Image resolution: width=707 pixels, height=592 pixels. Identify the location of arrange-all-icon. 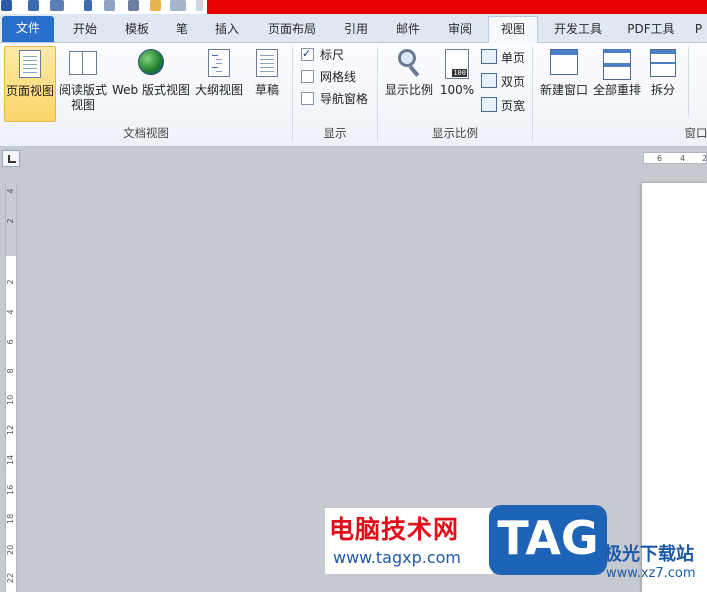
(617, 64).